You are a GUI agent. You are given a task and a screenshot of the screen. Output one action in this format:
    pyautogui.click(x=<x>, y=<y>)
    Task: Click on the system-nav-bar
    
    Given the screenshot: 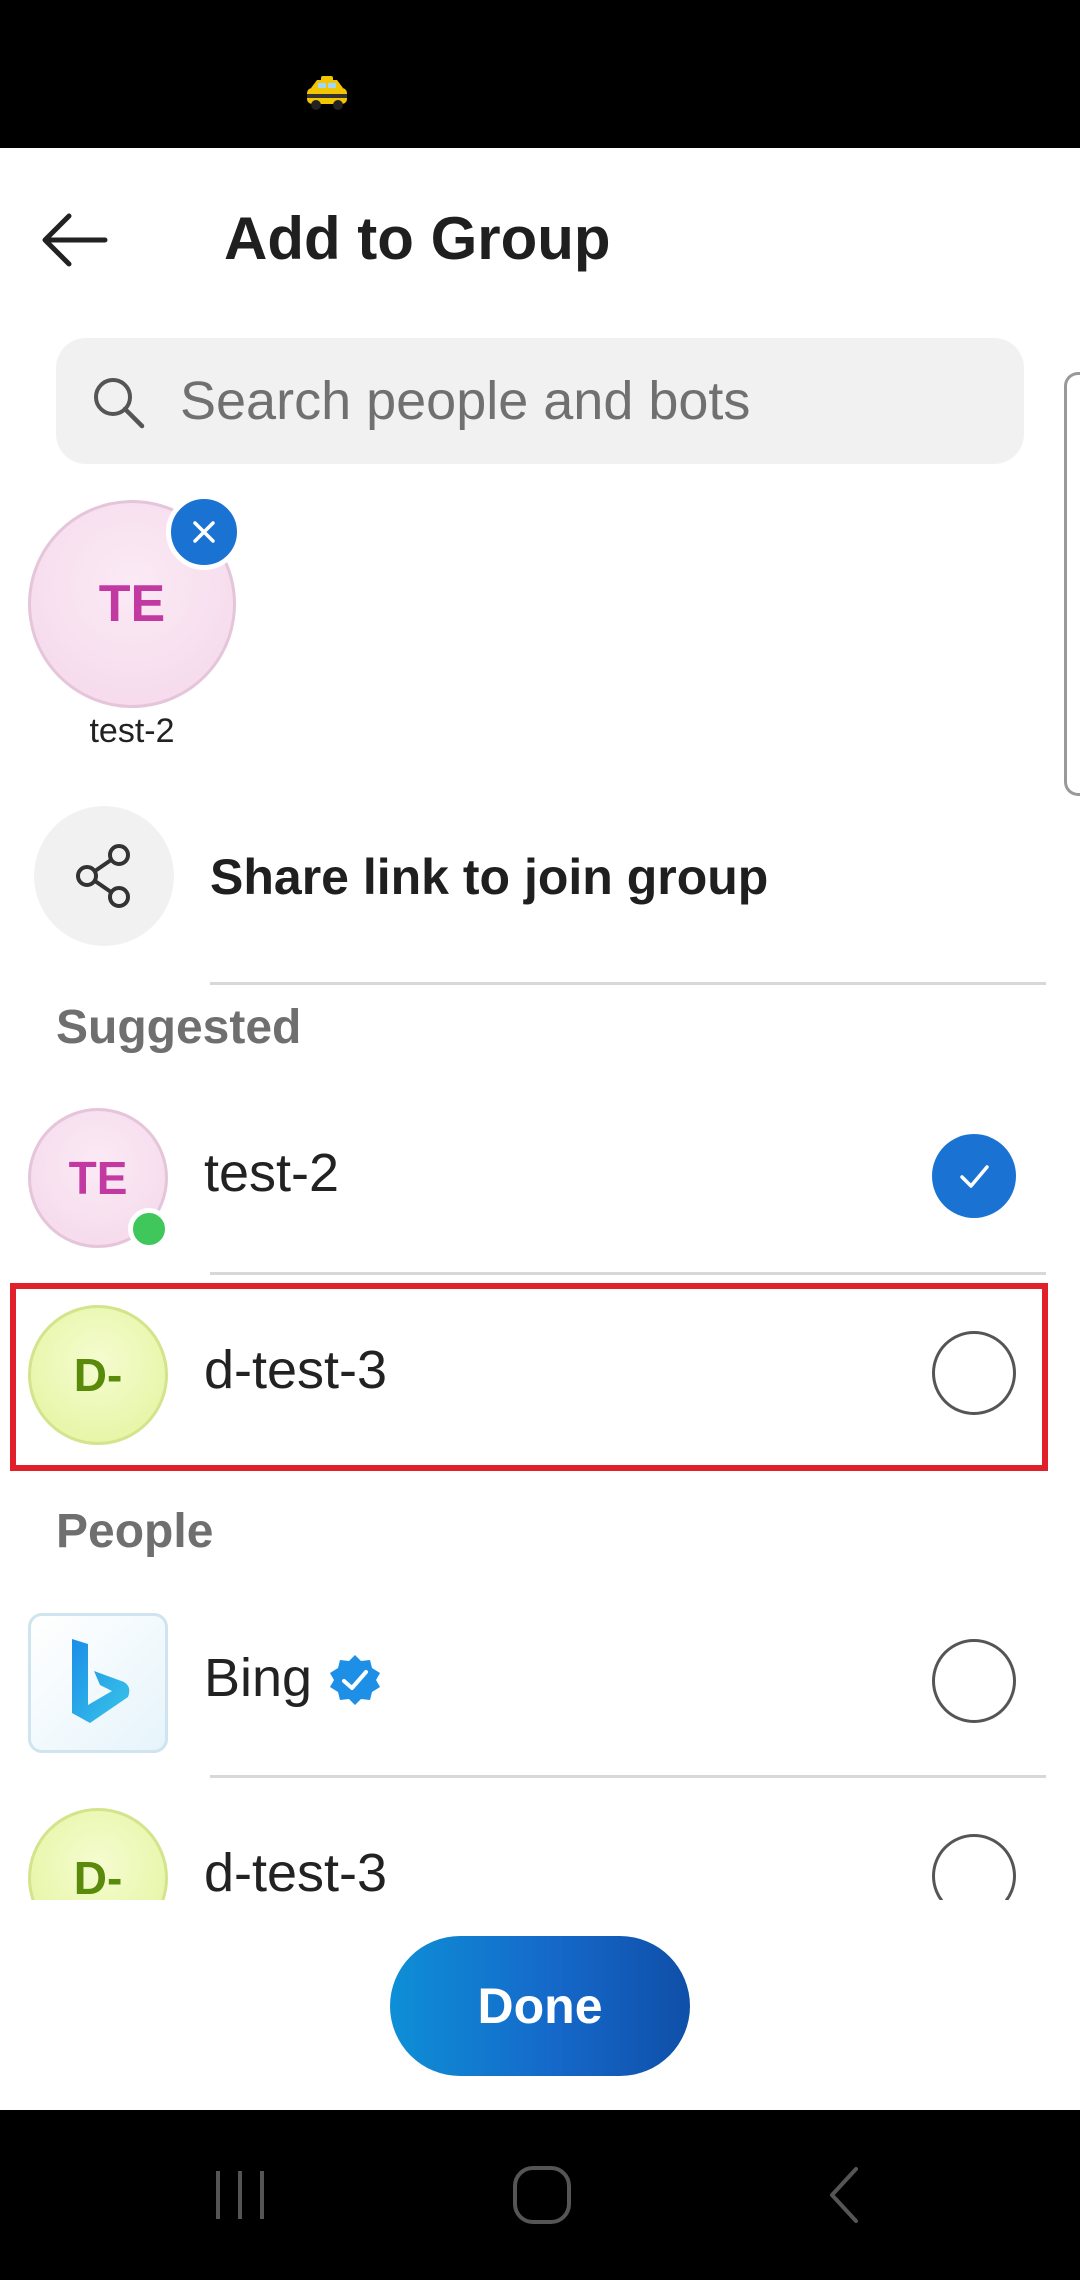 What is the action you would take?
    pyautogui.click(x=540, y=2195)
    